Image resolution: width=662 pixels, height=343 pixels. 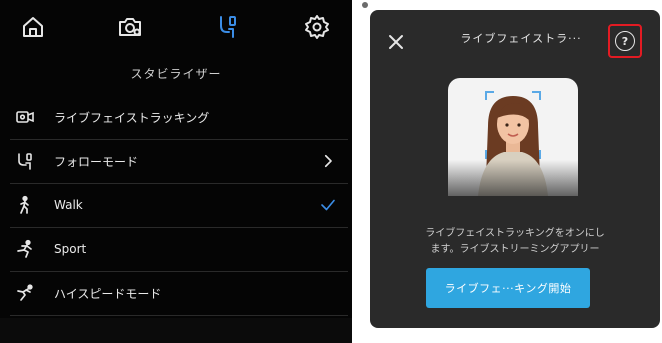 What do you see at coordinates (176, 330) in the screenshot?
I see `list-bottom-edge` at bounding box center [176, 330].